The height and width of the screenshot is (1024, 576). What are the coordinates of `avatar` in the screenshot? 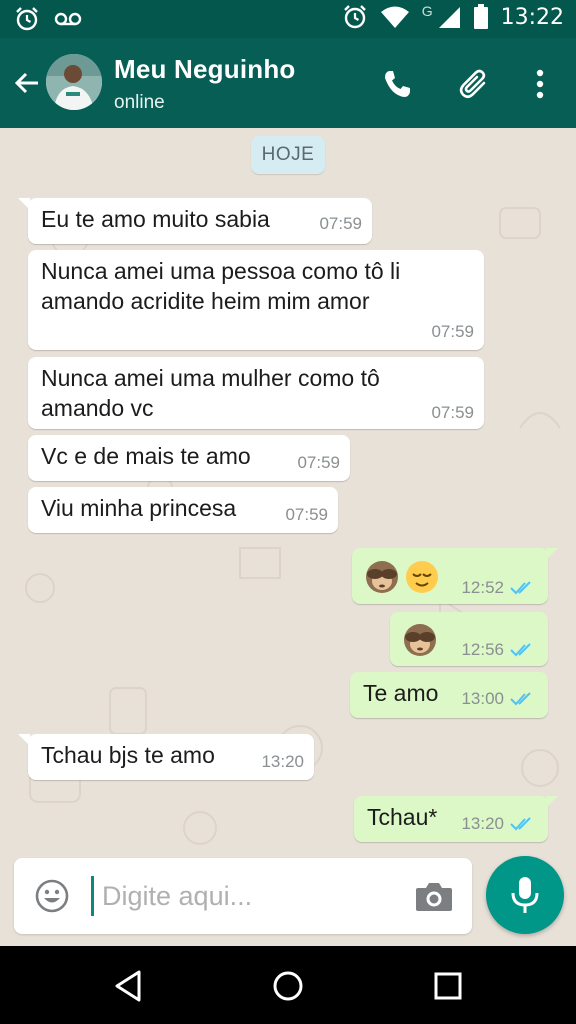 It's located at (74, 82).